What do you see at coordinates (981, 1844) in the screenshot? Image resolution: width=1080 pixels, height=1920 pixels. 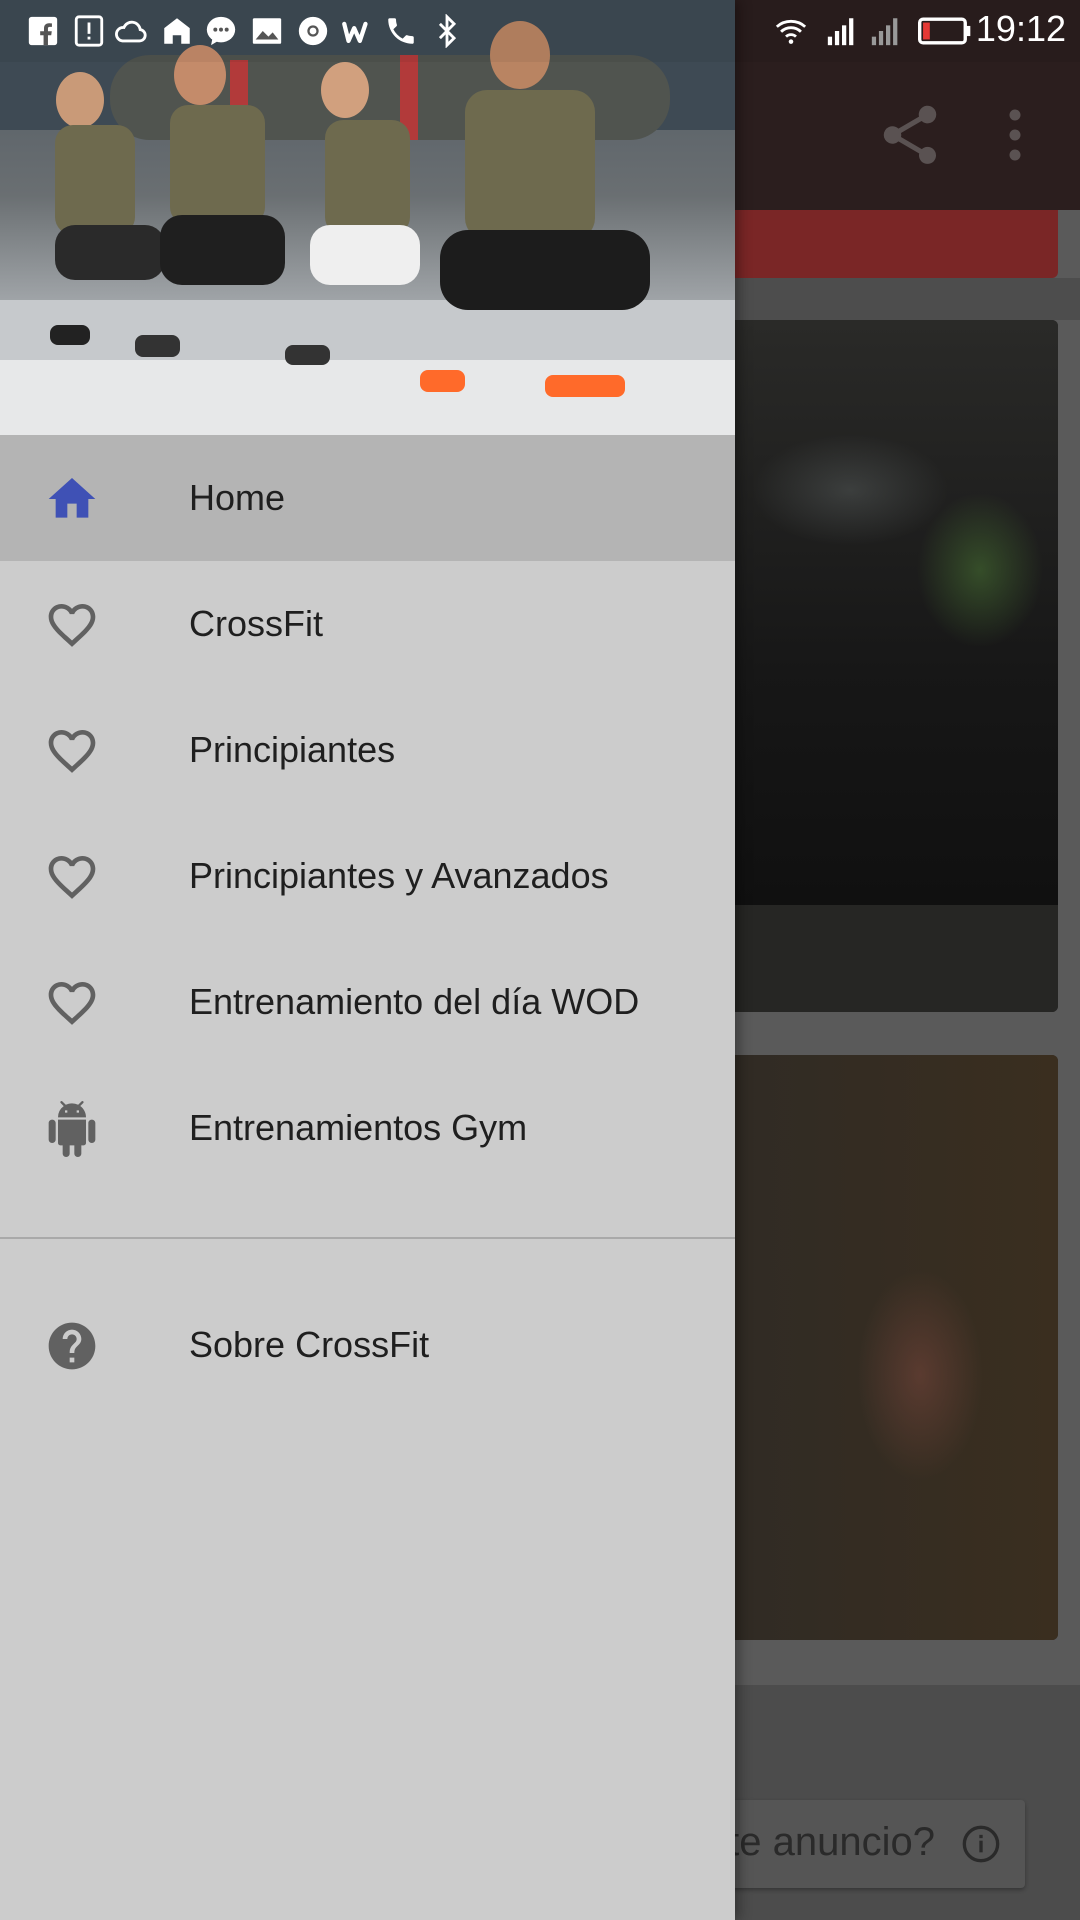 I see `info-icon` at bounding box center [981, 1844].